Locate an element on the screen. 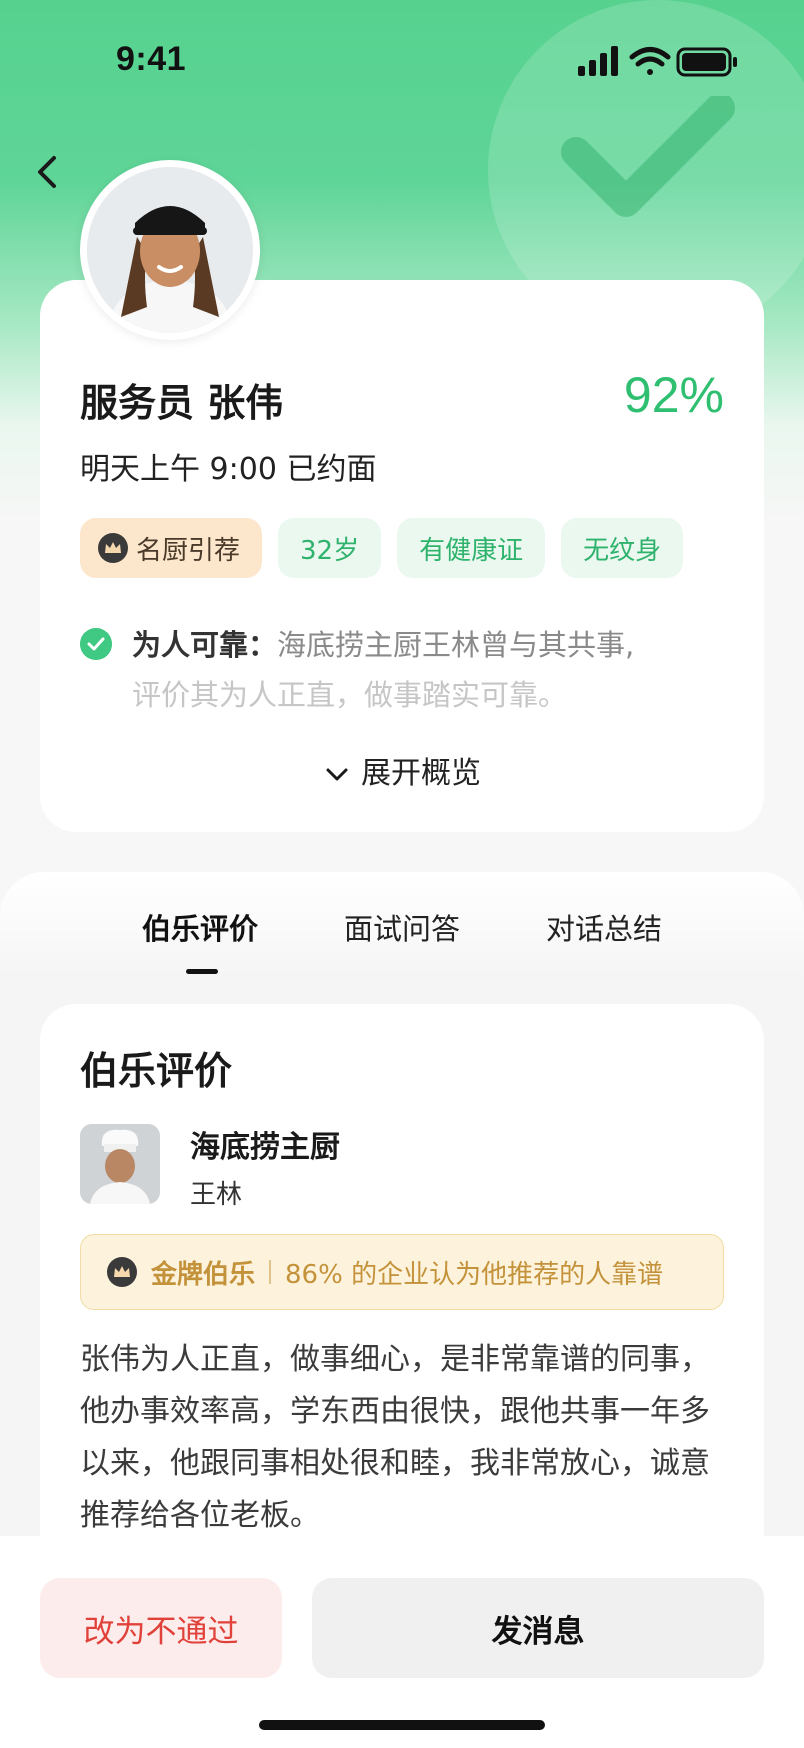 The height and width of the screenshot is (1748, 804). tag-chef-recommend: 名厨引荐 is located at coordinates (171, 548).